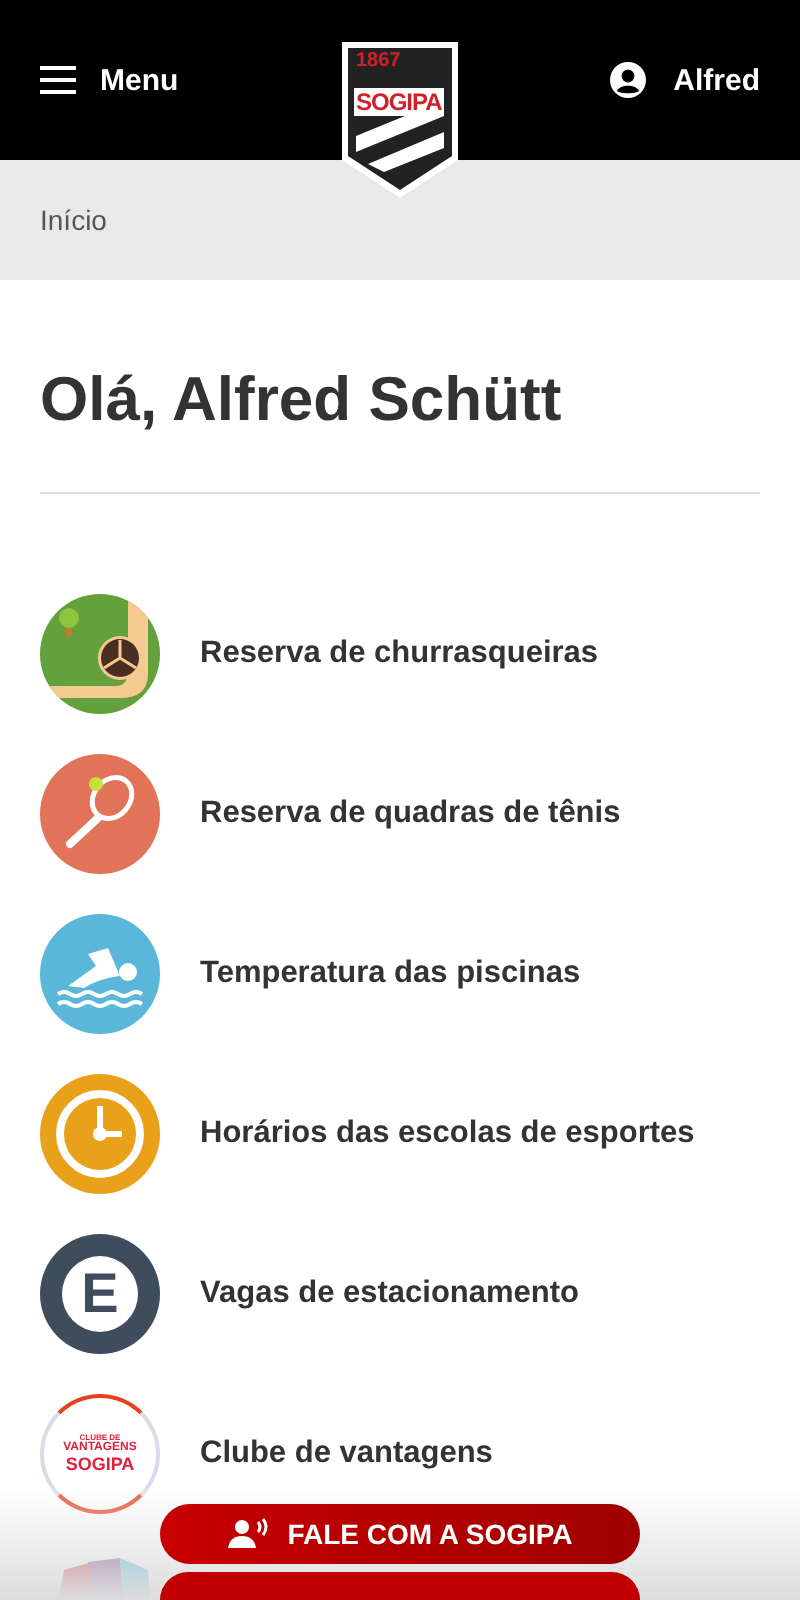 This screenshot has width=800, height=1600. I want to click on second-button, so click(400, 1585).